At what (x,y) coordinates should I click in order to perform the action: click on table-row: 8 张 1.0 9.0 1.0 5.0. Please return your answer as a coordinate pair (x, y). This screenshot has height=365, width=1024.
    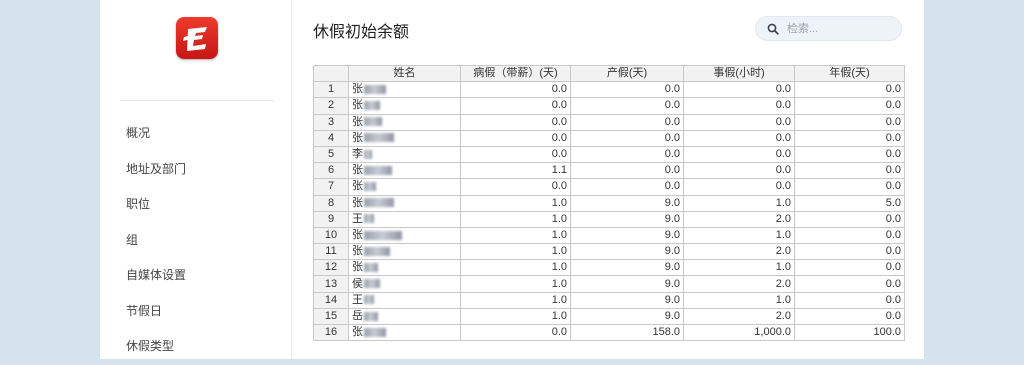
    Looking at the image, I should click on (609, 203).